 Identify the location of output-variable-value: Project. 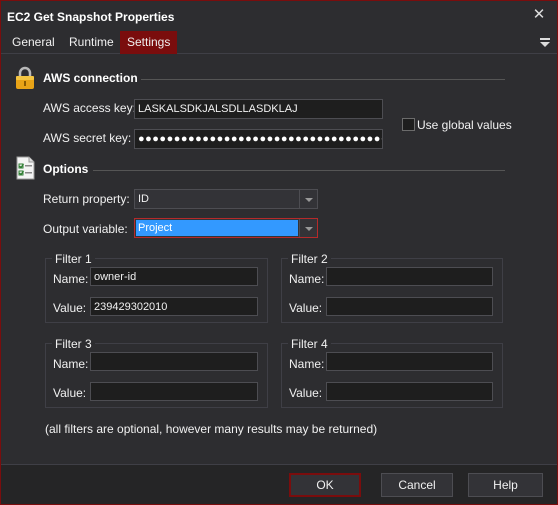
(217, 228).